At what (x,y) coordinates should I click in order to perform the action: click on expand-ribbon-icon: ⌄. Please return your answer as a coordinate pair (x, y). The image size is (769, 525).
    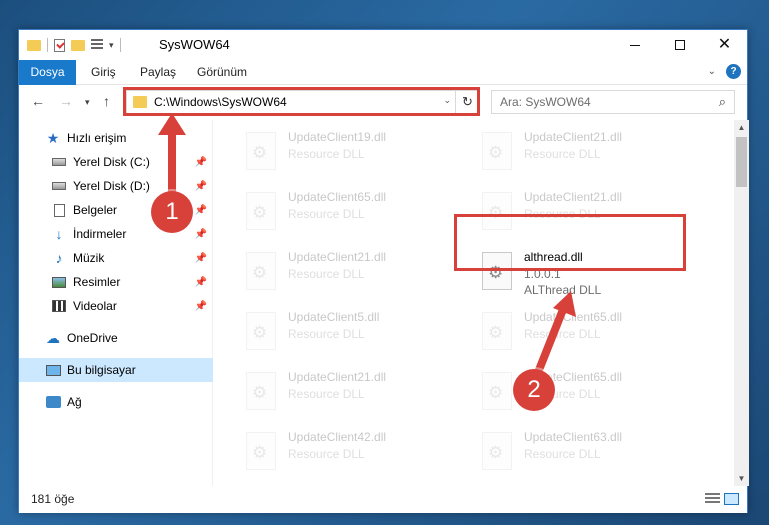
    Looking at the image, I should click on (712, 71).